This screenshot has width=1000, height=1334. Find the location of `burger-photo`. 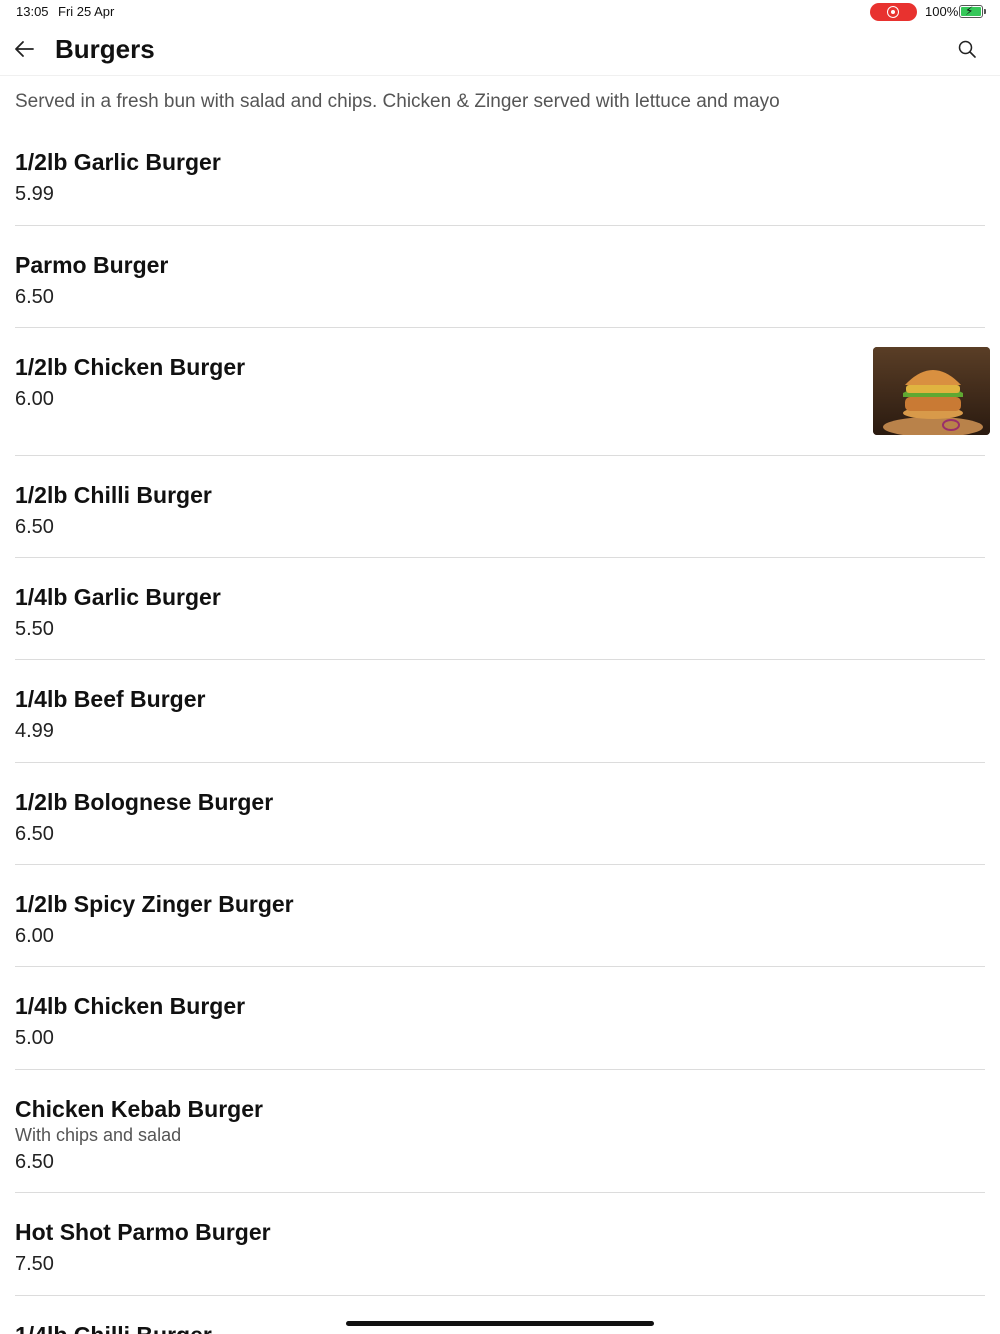

burger-photo is located at coordinates (931, 391).